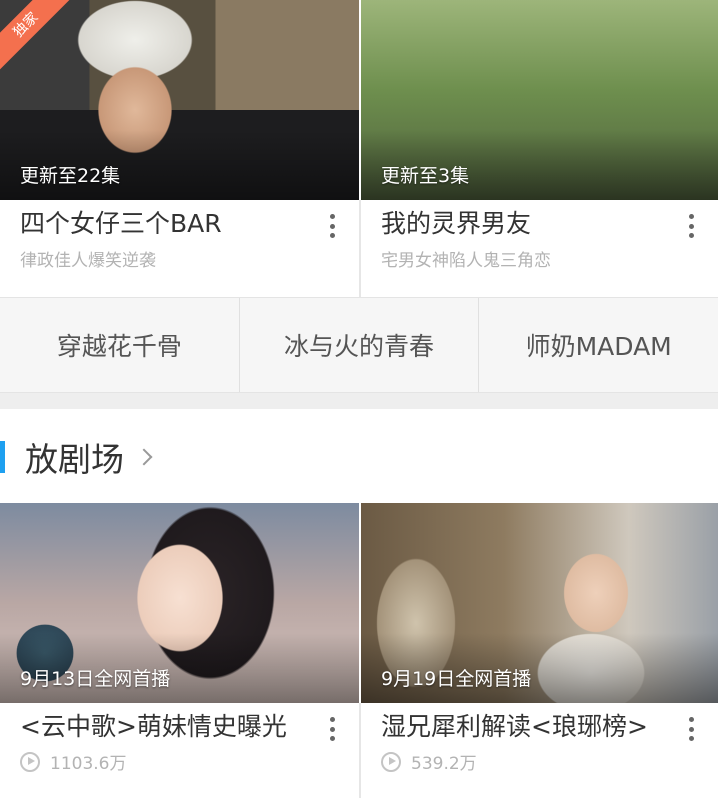 The width and height of the screenshot is (718, 798). I want to click on episode-update-caption: 更新至22集, so click(70, 176).